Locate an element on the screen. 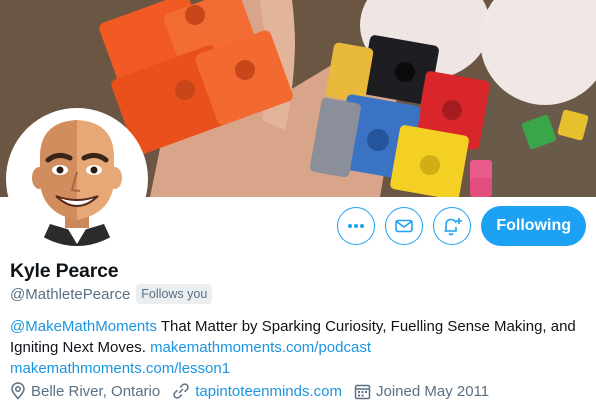  joined-item: Joined May 2011 is located at coordinates (421, 391).